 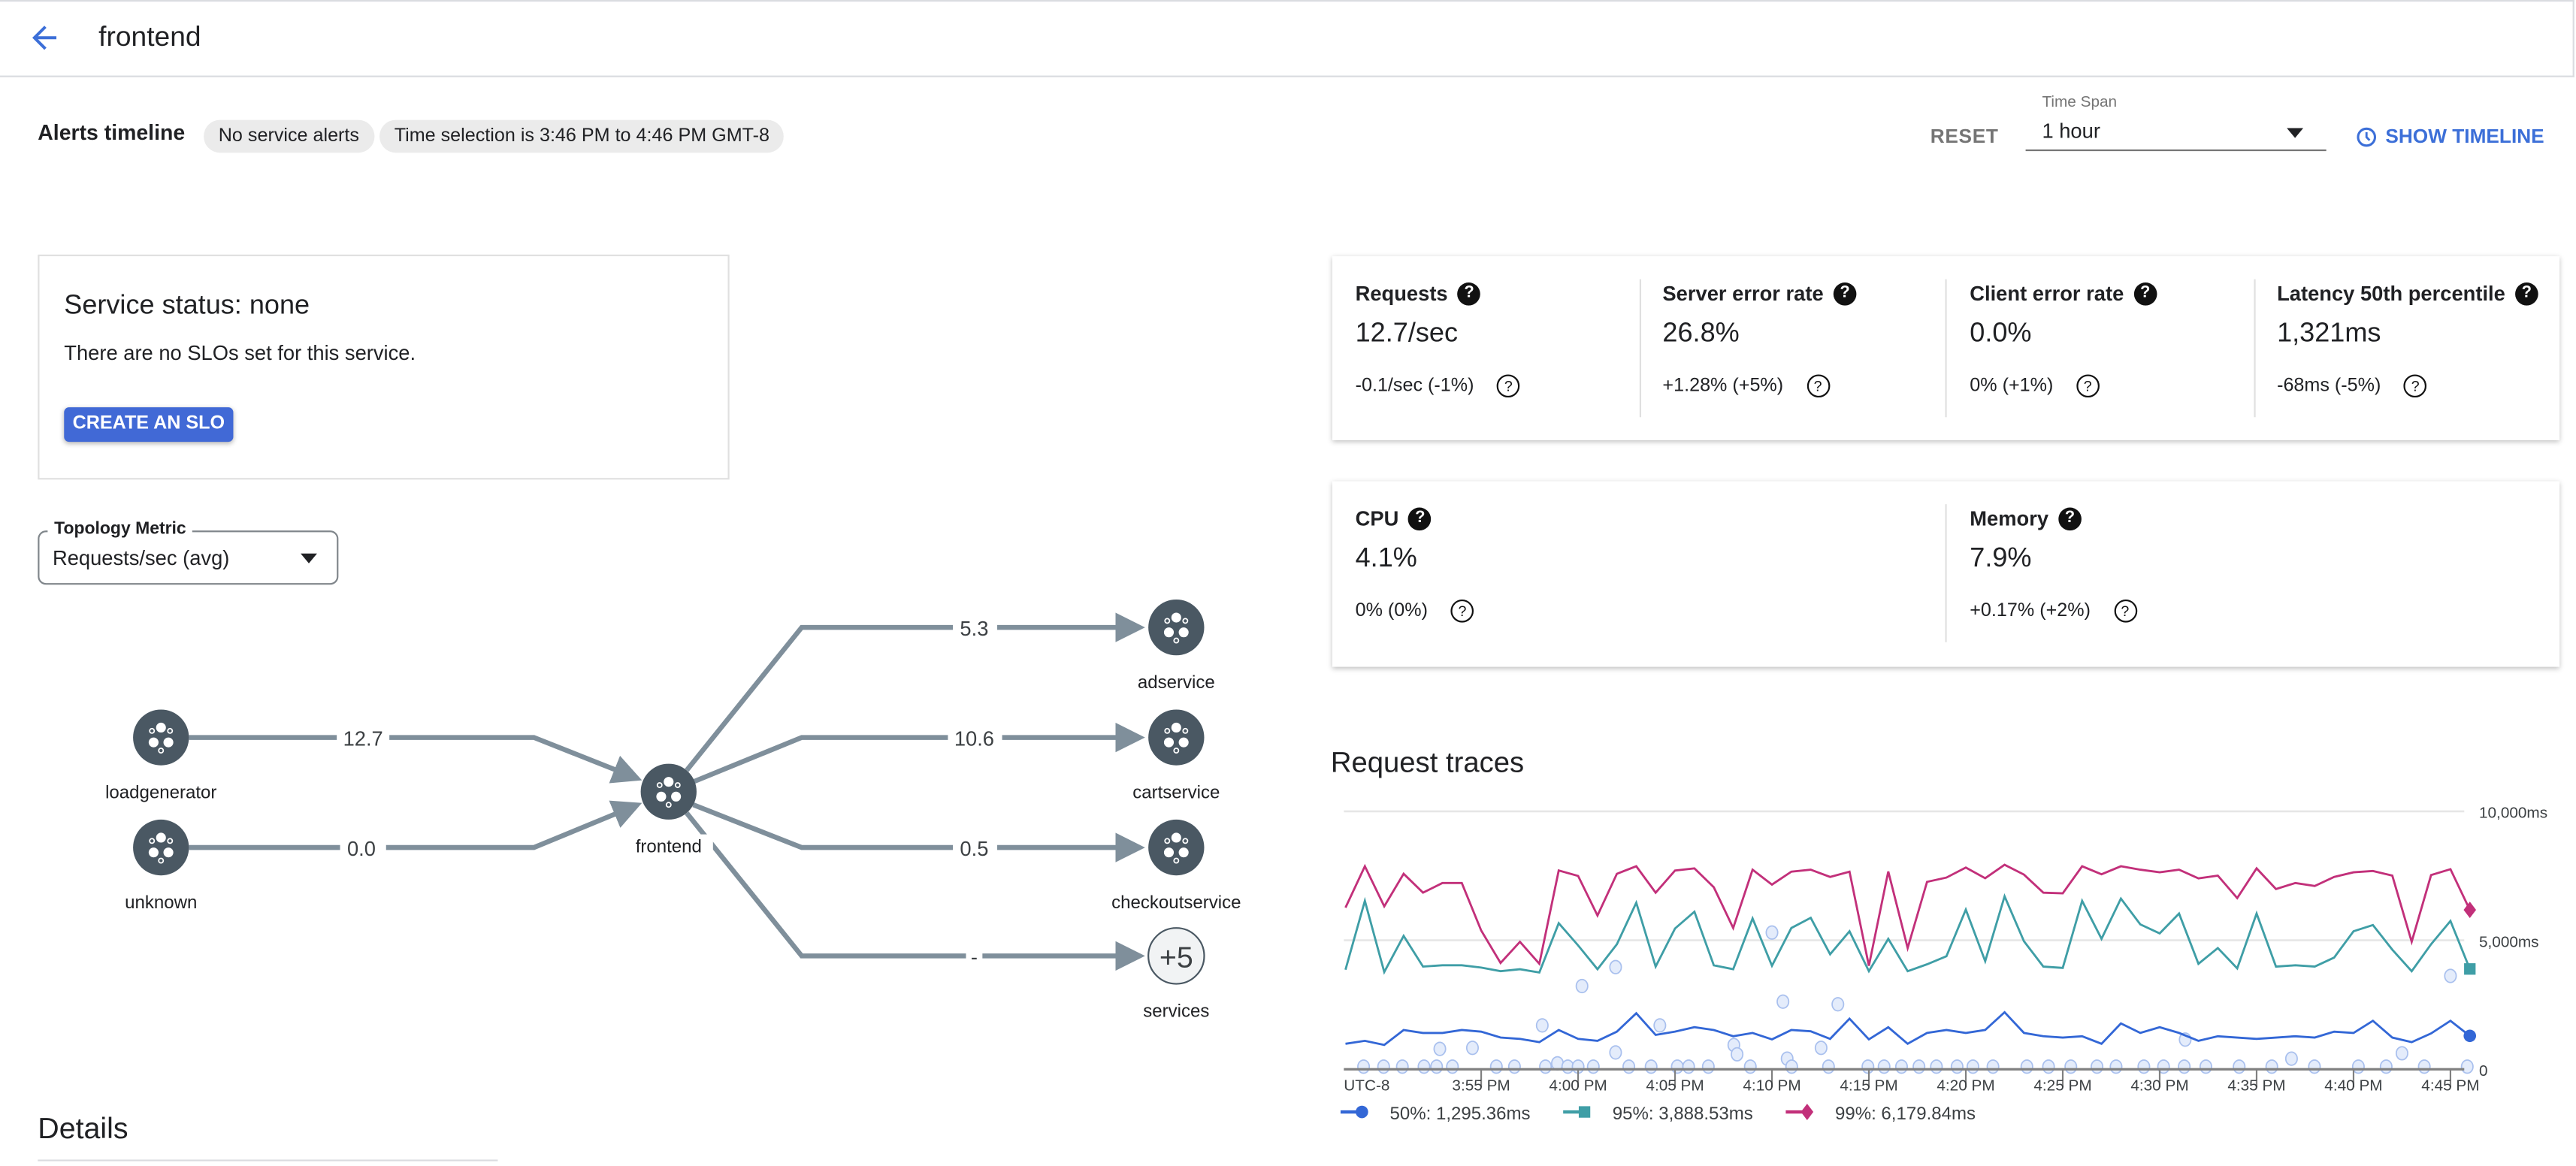 I want to click on series-line-99pct, so click(x=1908, y=915).